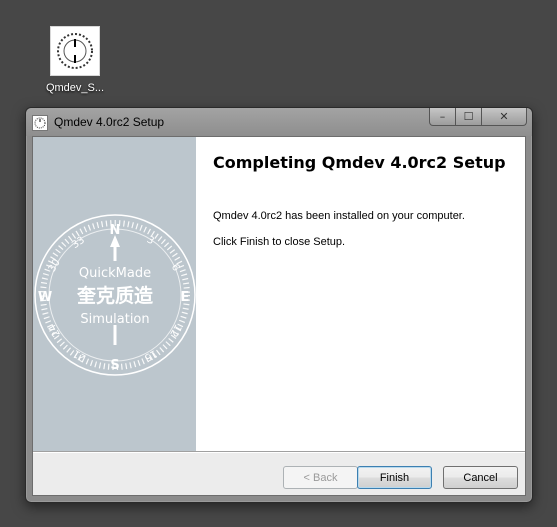 Image resolution: width=557 pixels, height=527 pixels. What do you see at coordinates (115, 273) in the screenshot?
I see `logo-quickmade: QuickMade` at bounding box center [115, 273].